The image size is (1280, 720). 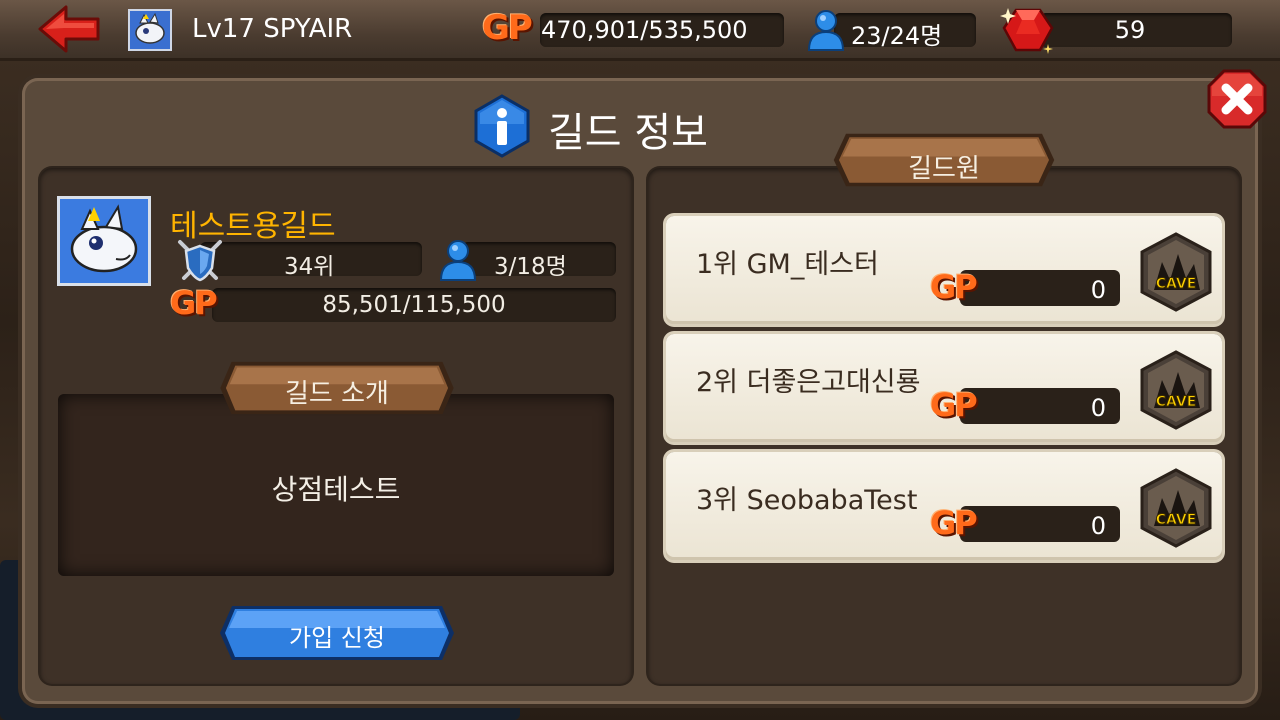 I want to click on player-avatar, so click(x=150, y=30).